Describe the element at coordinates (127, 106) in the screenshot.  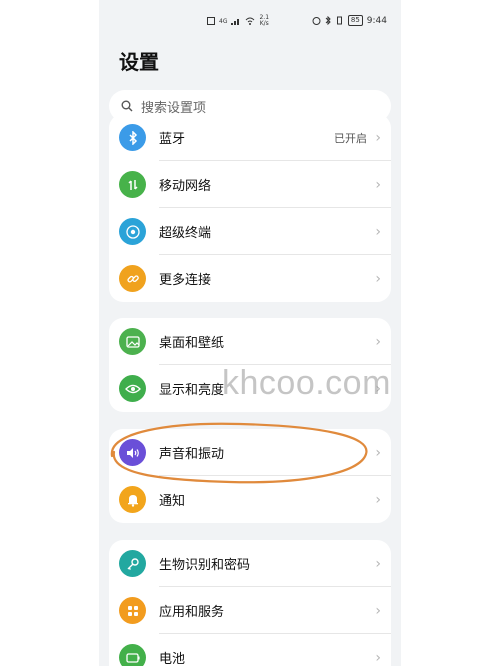
I see `search-icon` at that location.